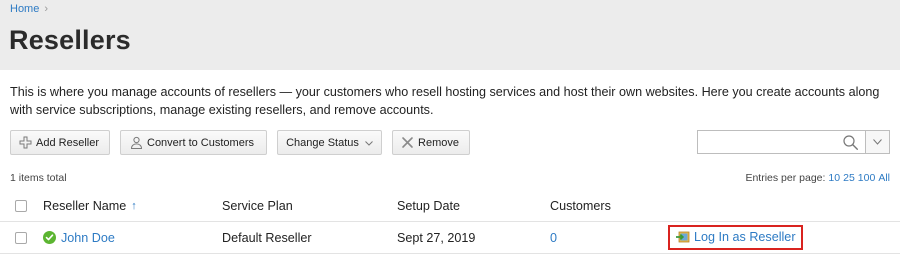  I want to click on entries-per-page-label: Entries per page:, so click(785, 178).